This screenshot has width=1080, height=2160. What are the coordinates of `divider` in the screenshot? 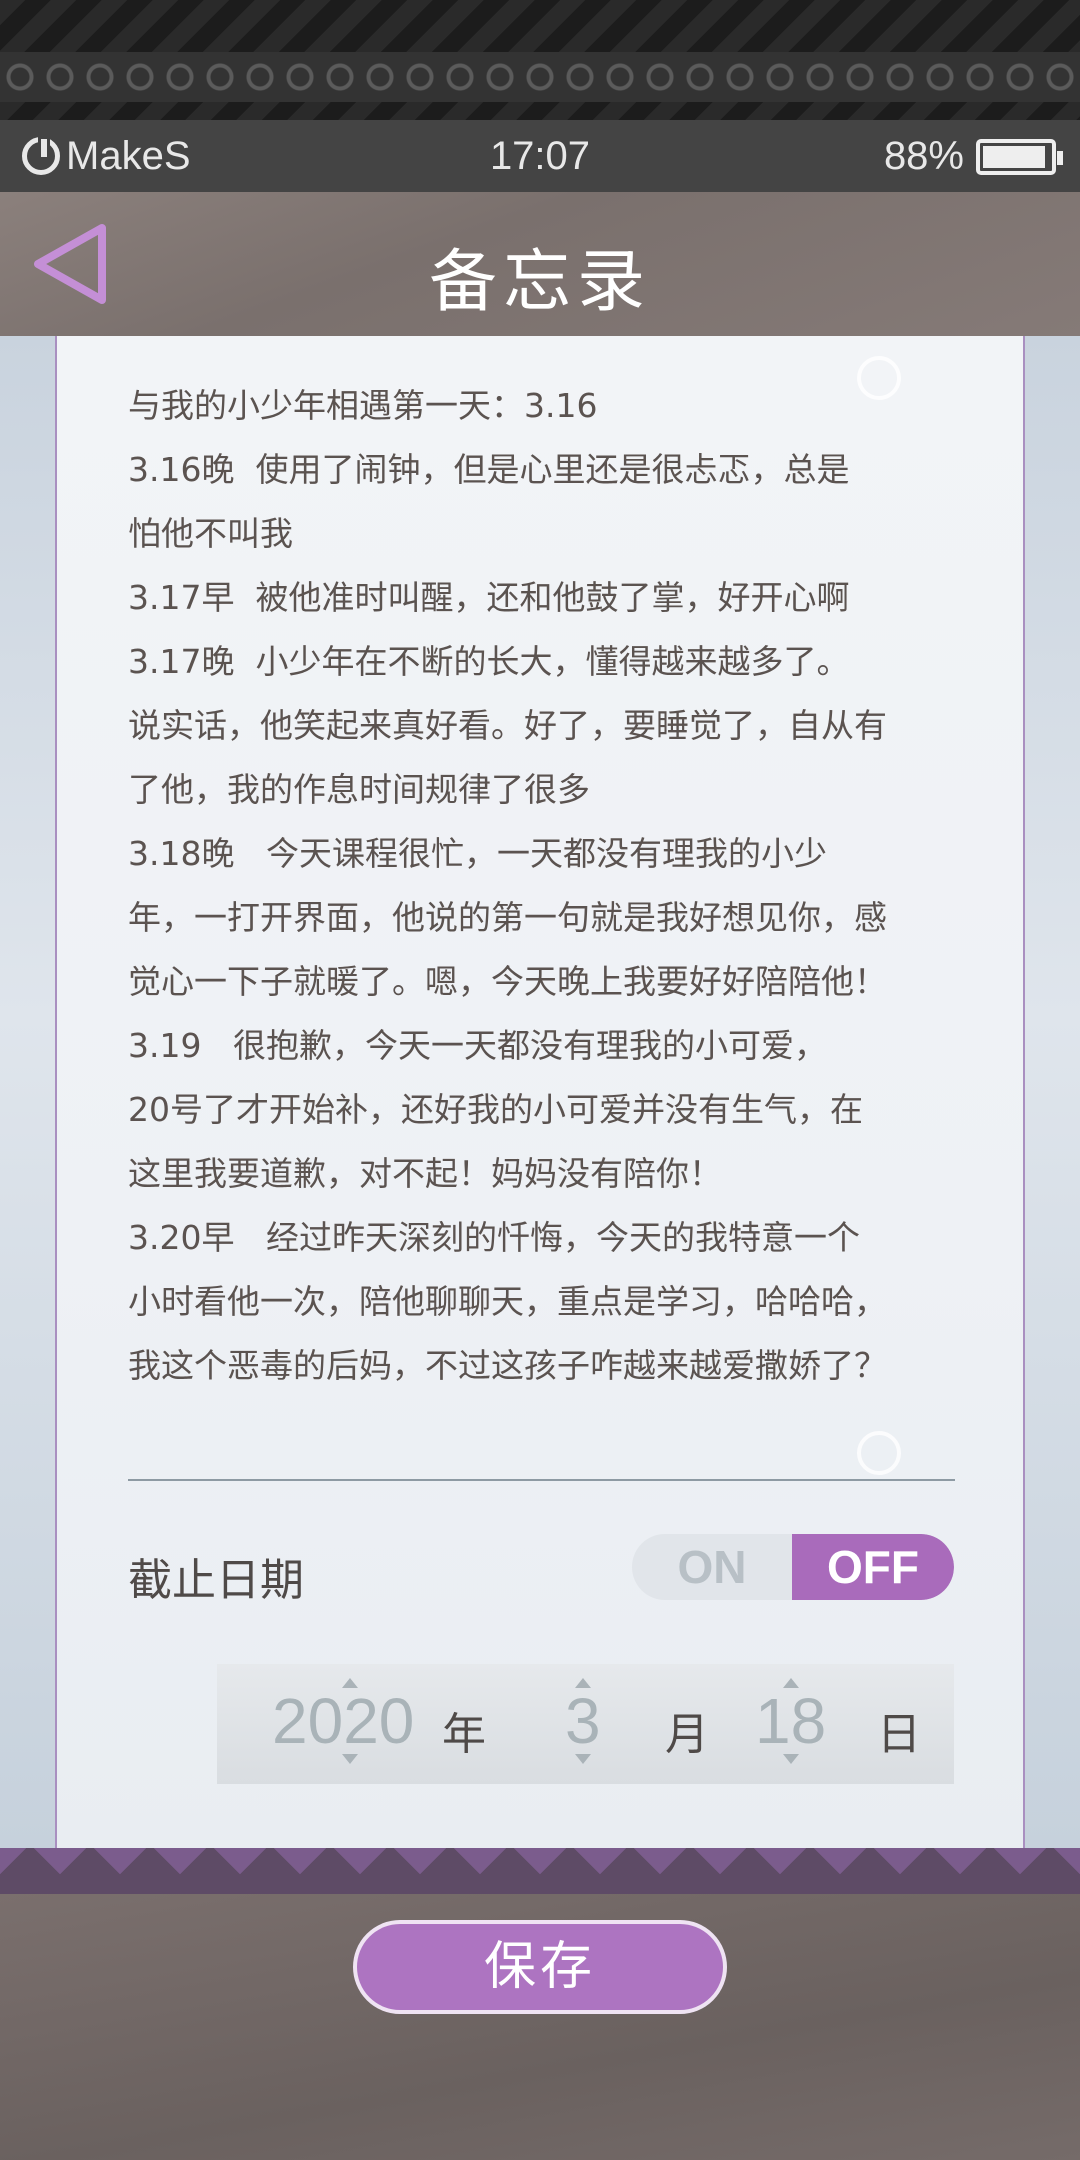 It's located at (541, 1480).